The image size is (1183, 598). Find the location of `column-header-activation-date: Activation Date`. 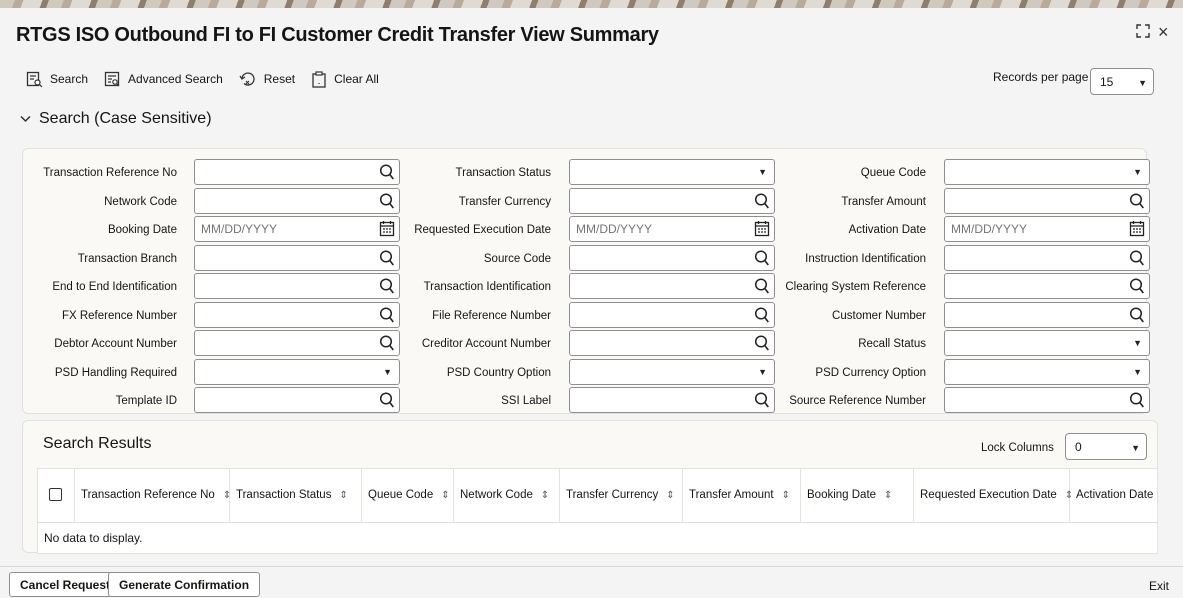

column-header-activation-date: Activation Date is located at coordinates (1114, 496).